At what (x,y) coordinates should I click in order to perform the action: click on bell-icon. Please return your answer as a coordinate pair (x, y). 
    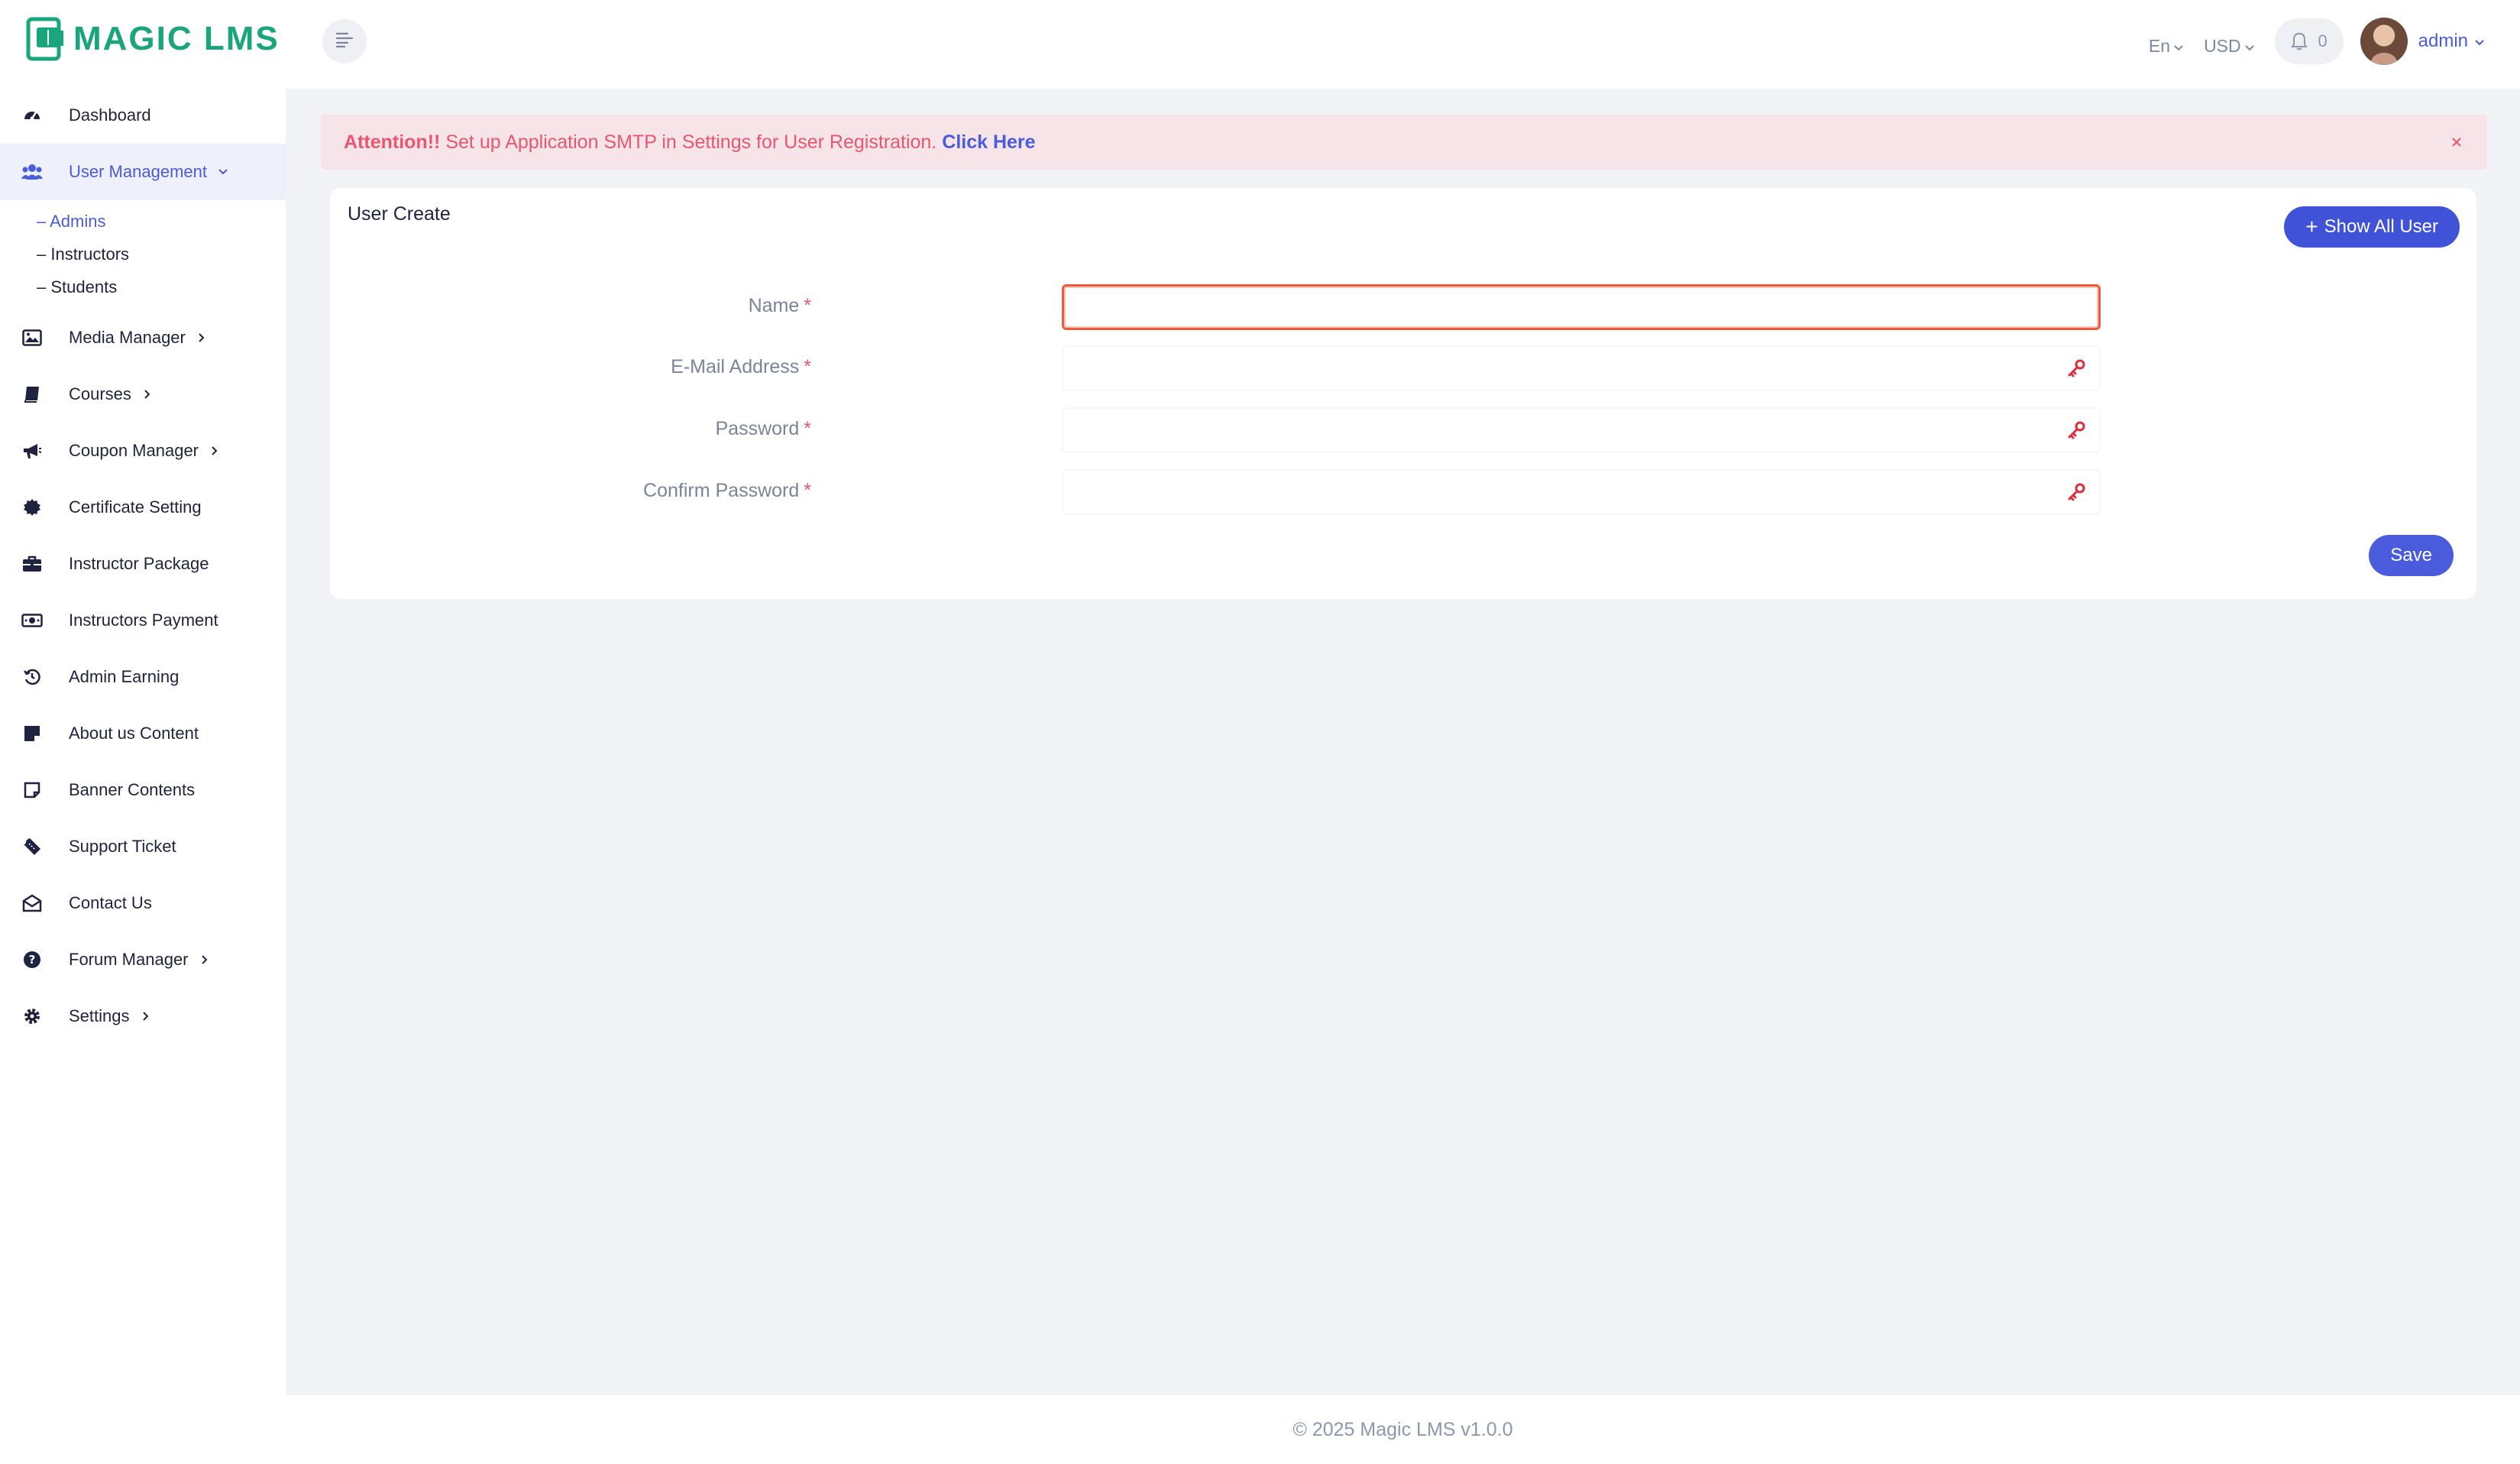
    Looking at the image, I should click on (2299, 41).